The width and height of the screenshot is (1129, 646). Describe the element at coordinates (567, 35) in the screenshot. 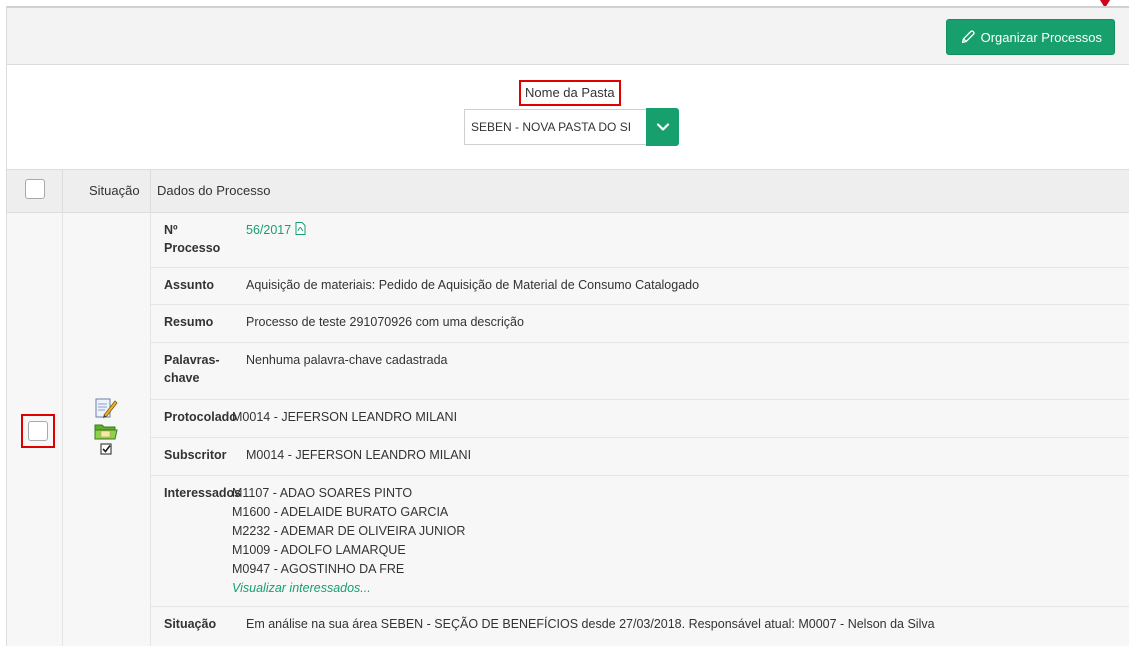

I see `toolbar: Organizar Processos` at that location.